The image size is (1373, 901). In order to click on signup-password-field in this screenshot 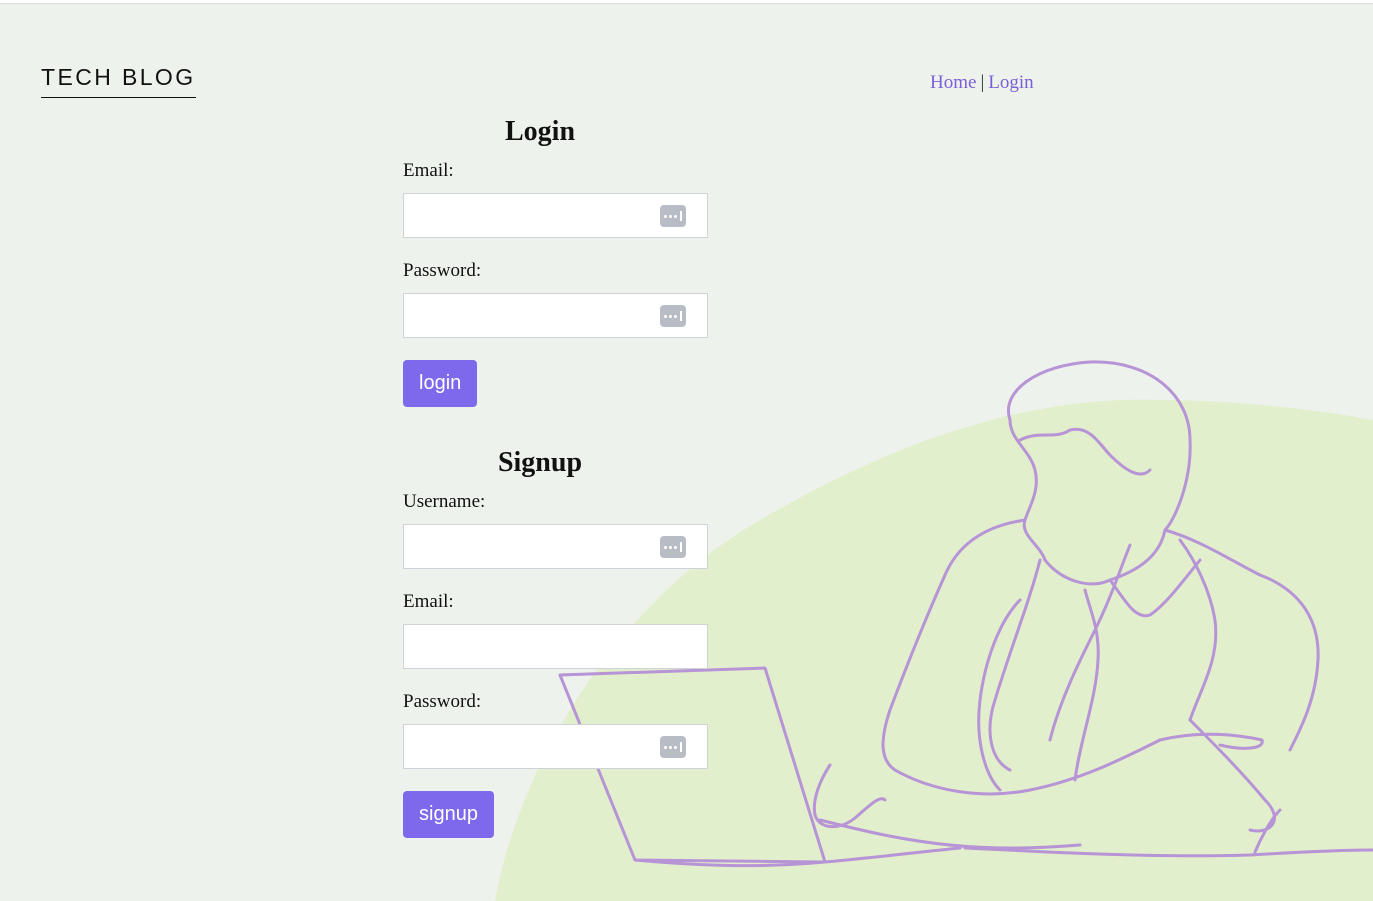, I will do `click(555, 746)`.